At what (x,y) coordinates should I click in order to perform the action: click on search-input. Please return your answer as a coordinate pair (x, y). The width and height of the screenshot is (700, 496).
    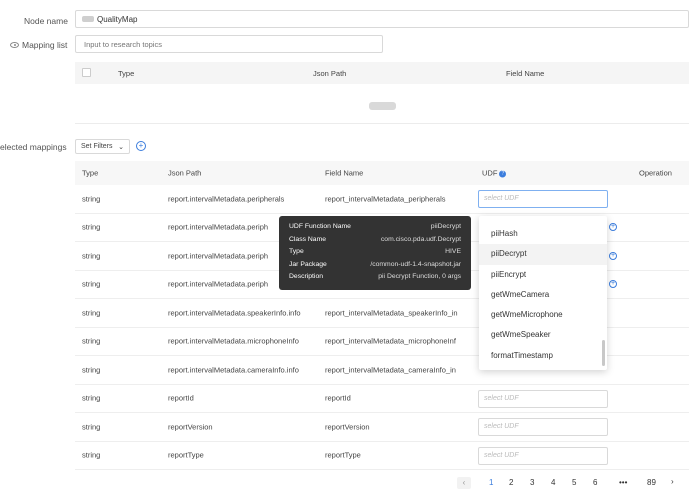
    Looking at the image, I should click on (229, 44).